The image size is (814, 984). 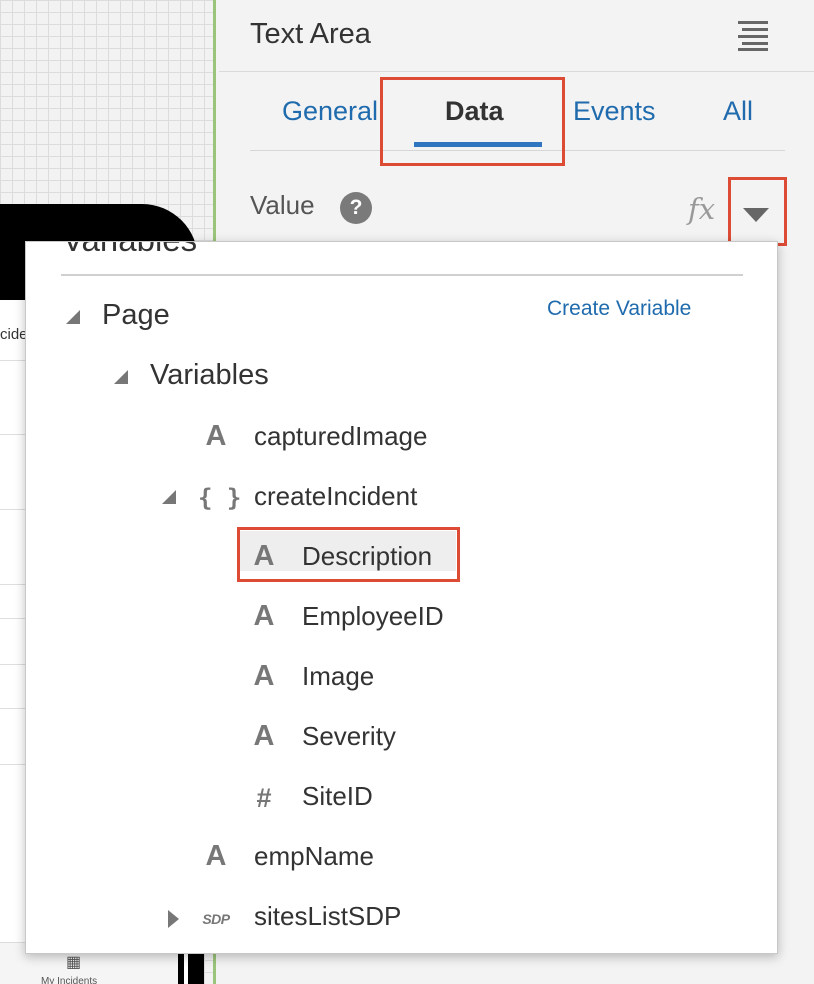 What do you see at coordinates (220, 498) in the screenshot?
I see `object-type-icon: { }` at bounding box center [220, 498].